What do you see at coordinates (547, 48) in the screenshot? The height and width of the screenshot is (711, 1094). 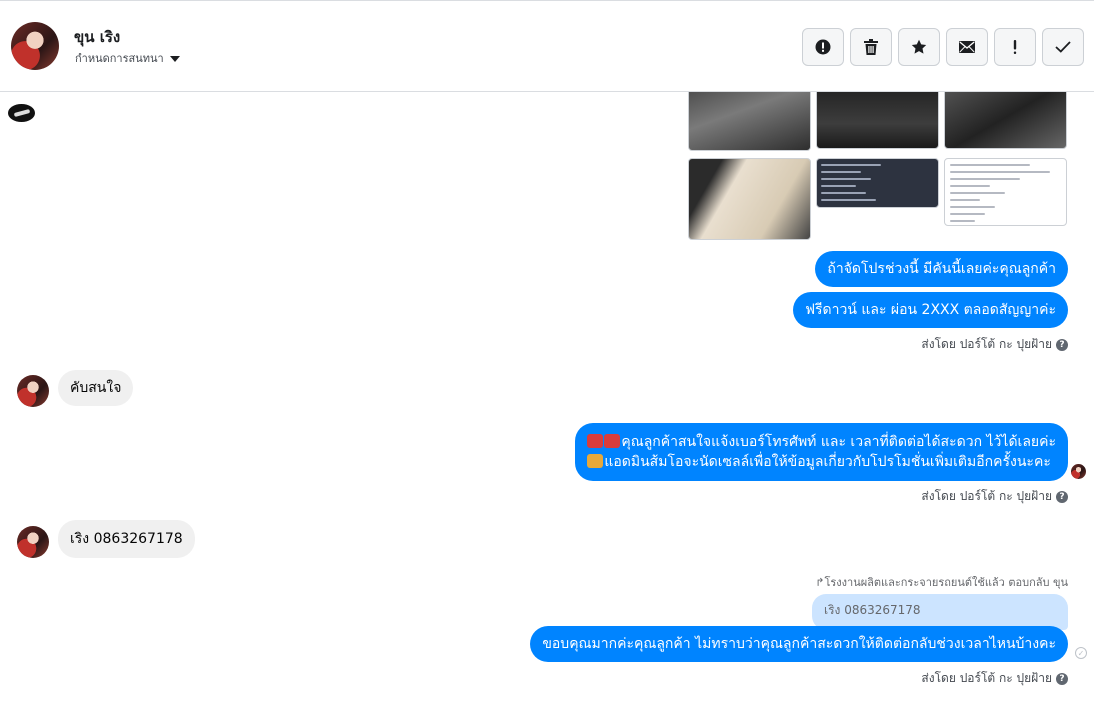 I see `conversation-header: ขุน เริง กำหนดการสนทนา` at bounding box center [547, 48].